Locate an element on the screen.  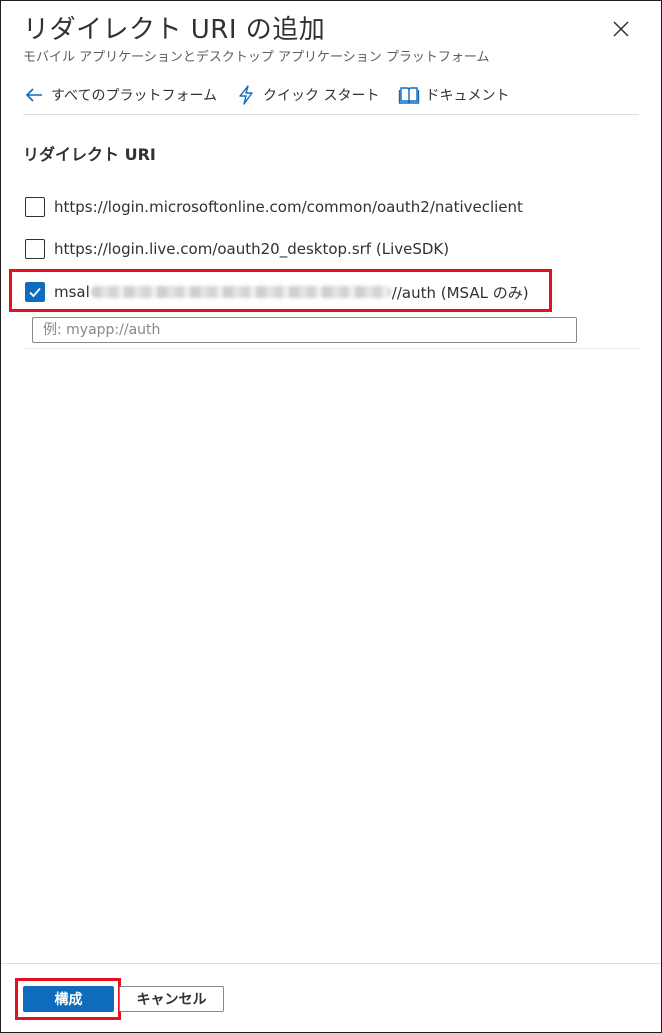
back-arrow-icon is located at coordinates (33, 95).